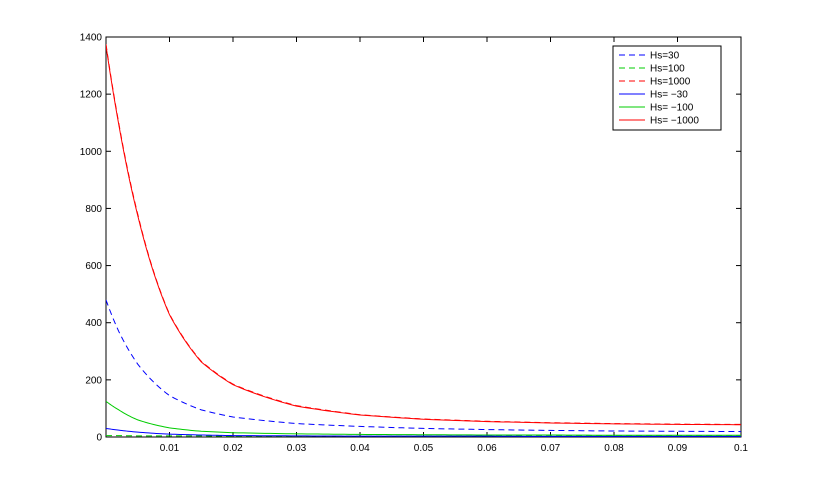 Image resolution: width=817 pixels, height=491 pixels. Describe the element at coordinates (678, 448) in the screenshot. I see `x-tick-label: 0.09` at that location.